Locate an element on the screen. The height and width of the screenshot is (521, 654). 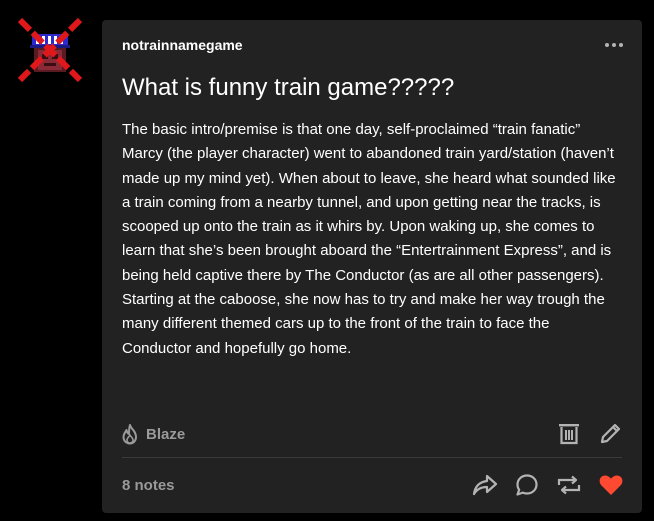
delete-button is located at coordinates (569, 433).